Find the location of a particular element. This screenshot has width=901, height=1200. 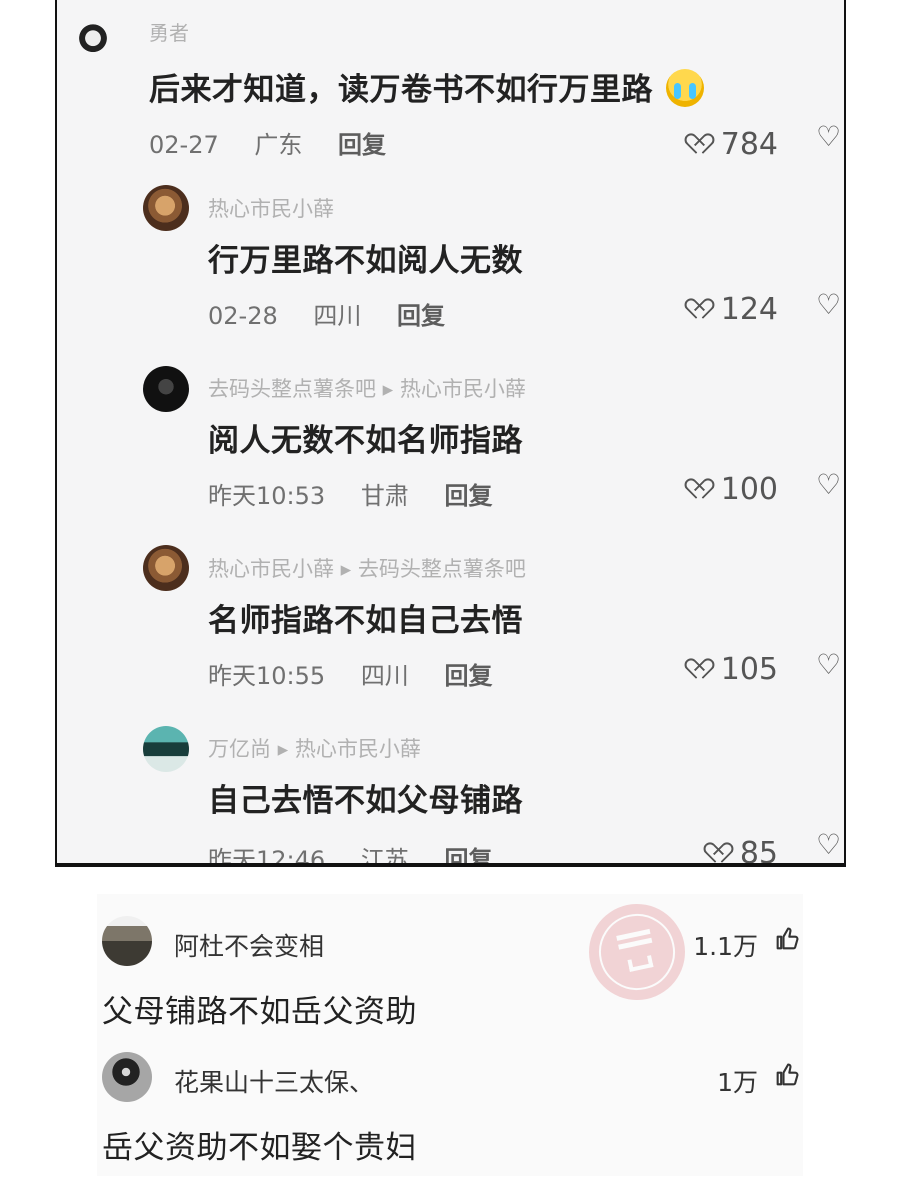

comment-author: 热心市民小薛 ▸ 去码头整点薯条吧 is located at coordinates (367, 568).